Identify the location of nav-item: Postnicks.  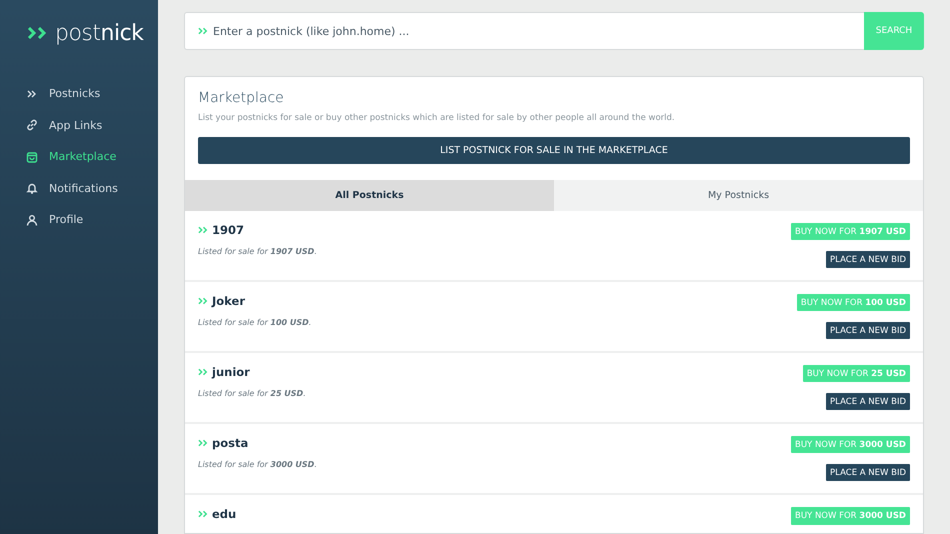
(79, 94).